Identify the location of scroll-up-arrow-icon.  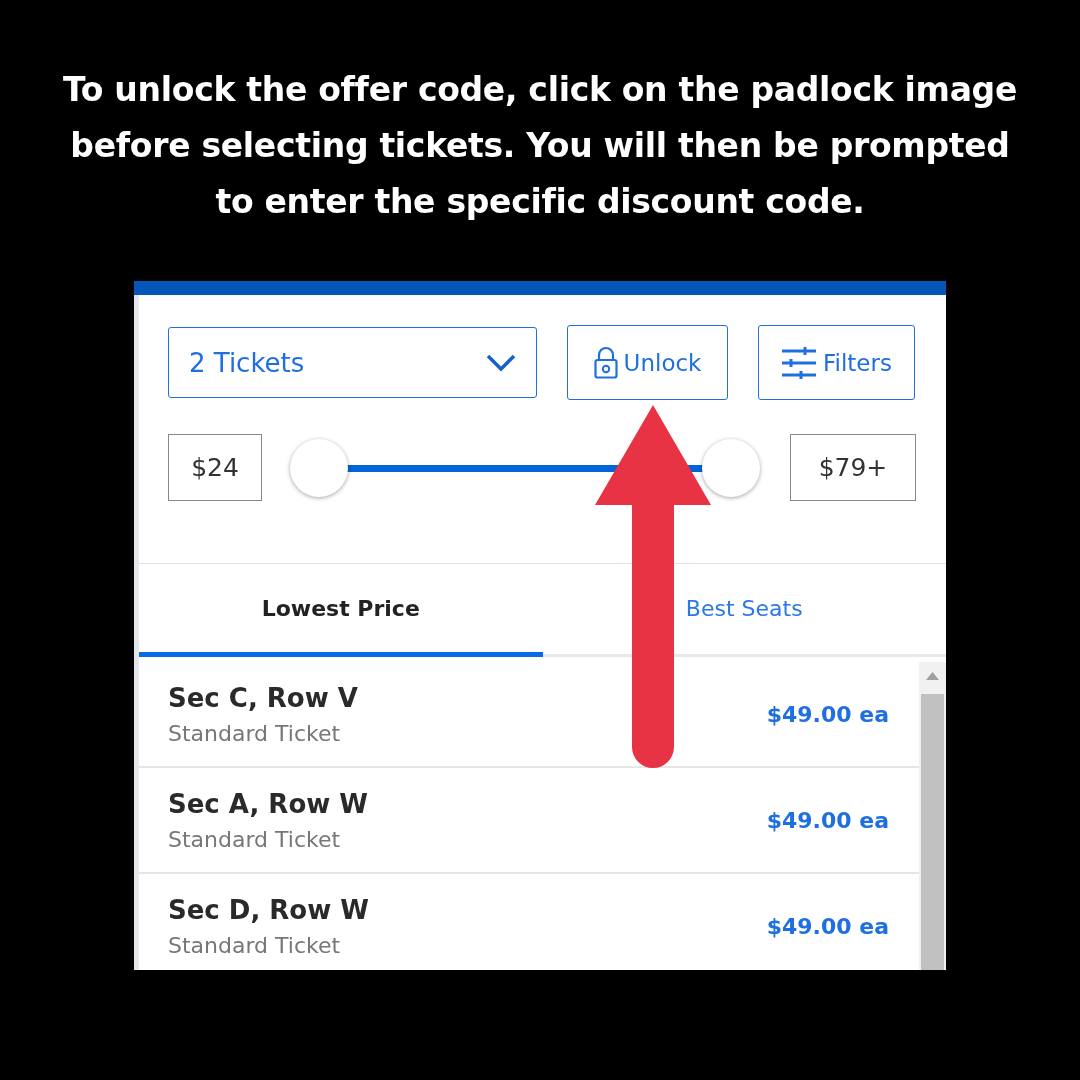
(932, 676).